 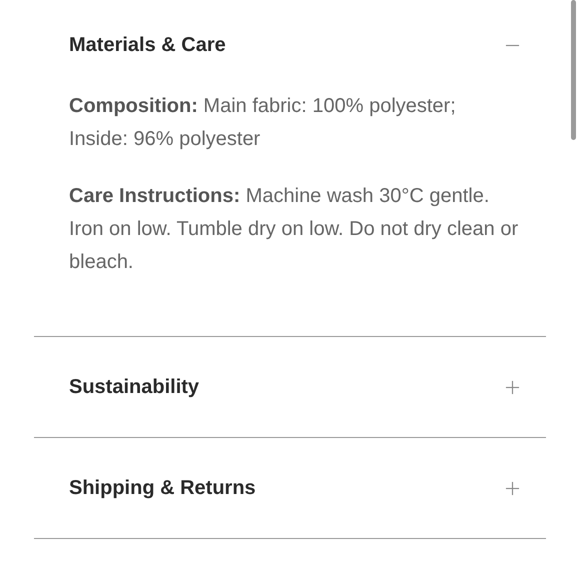 I want to click on section-heading: Materials & Care, so click(x=147, y=45).